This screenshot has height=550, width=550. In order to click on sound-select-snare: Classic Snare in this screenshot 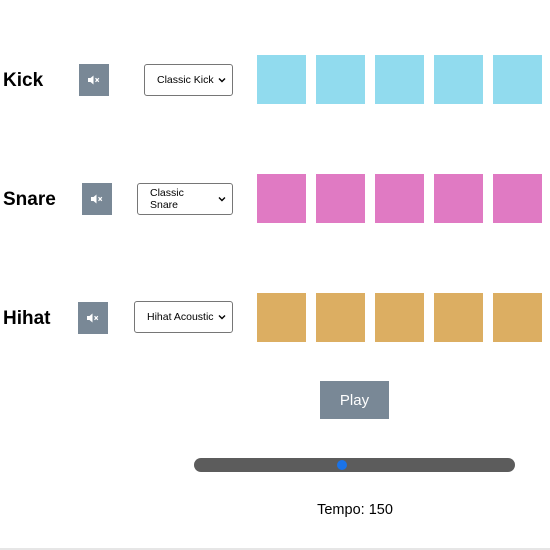, I will do `click(185, 199)`.